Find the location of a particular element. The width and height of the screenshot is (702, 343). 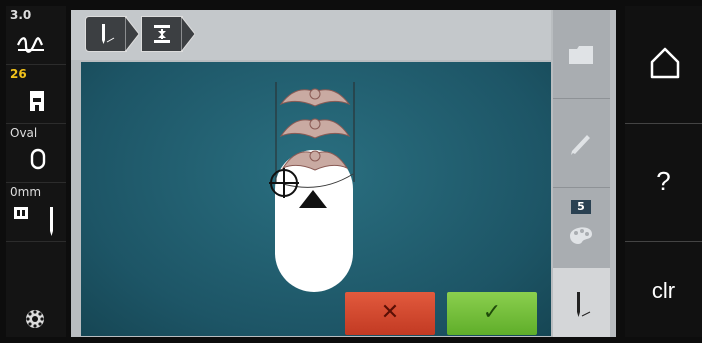

color-palette-icon is located at coordinates (581, 235).